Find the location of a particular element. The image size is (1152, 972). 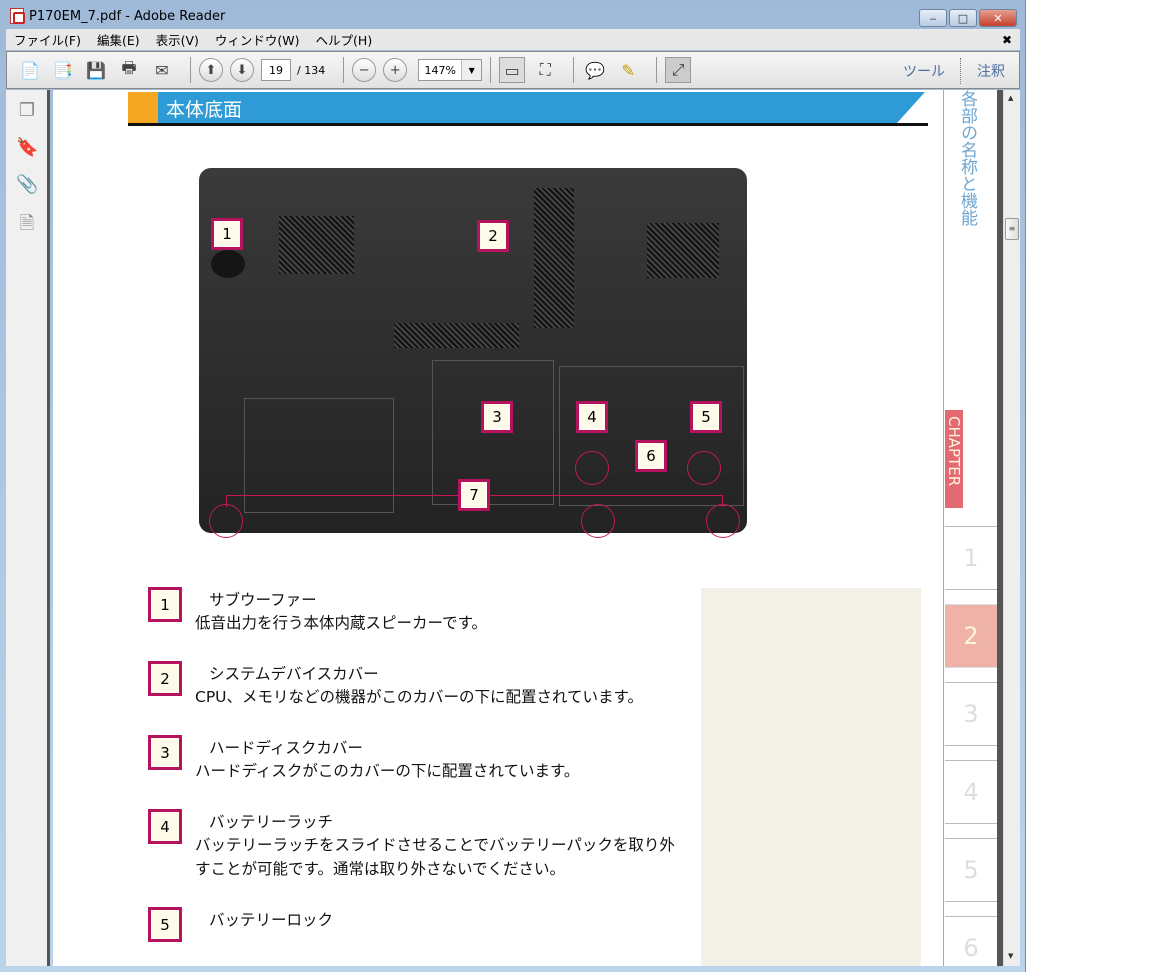

fit-width-icon: ▭ is located at coordinates (512, 70).